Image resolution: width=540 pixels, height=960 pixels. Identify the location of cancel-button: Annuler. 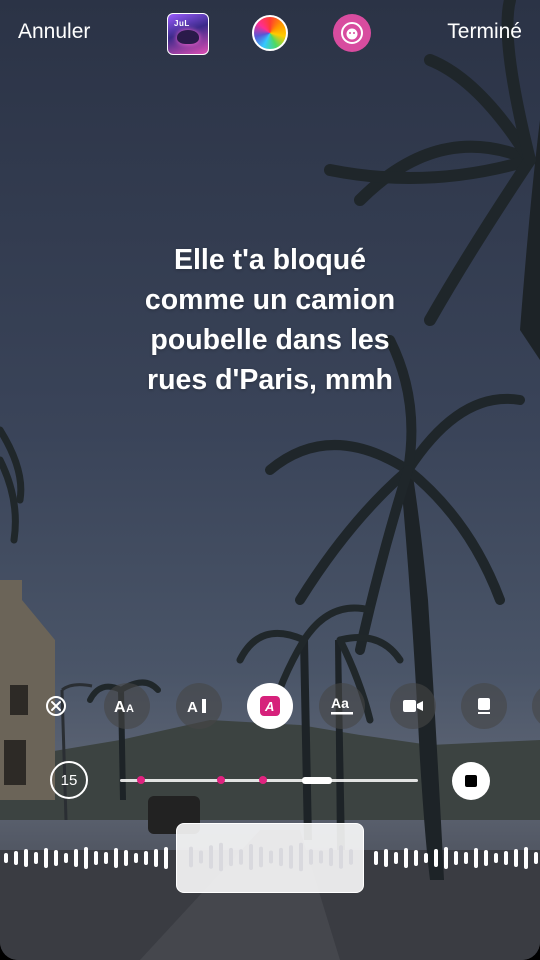
(54, 32).